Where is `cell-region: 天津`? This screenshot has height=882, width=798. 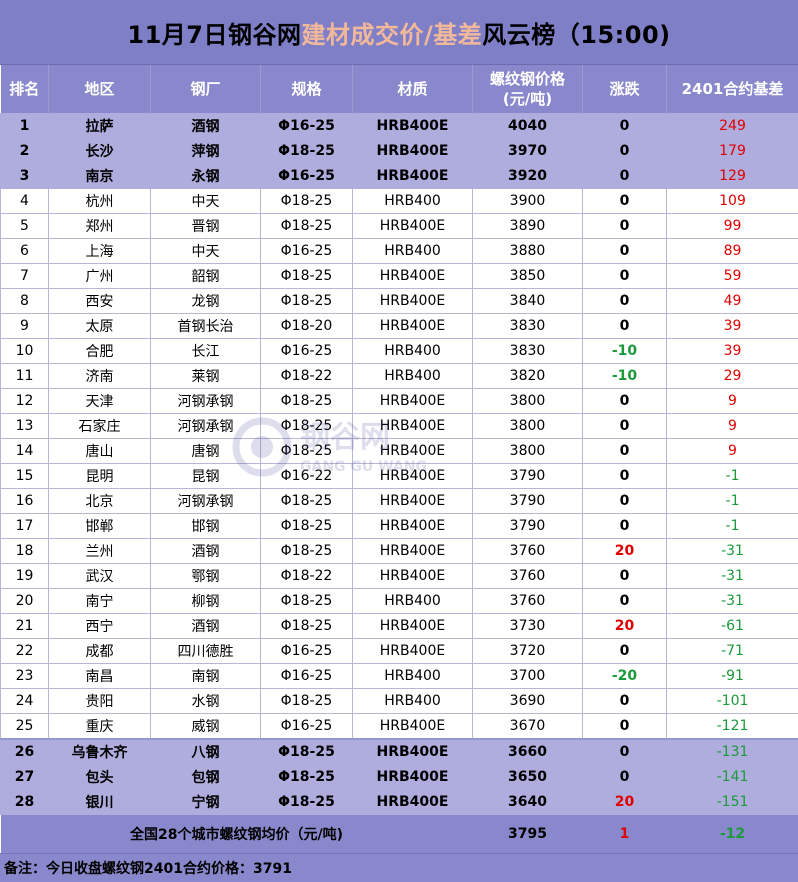
cell-region: 天津 is located at coordinates (100, 401).